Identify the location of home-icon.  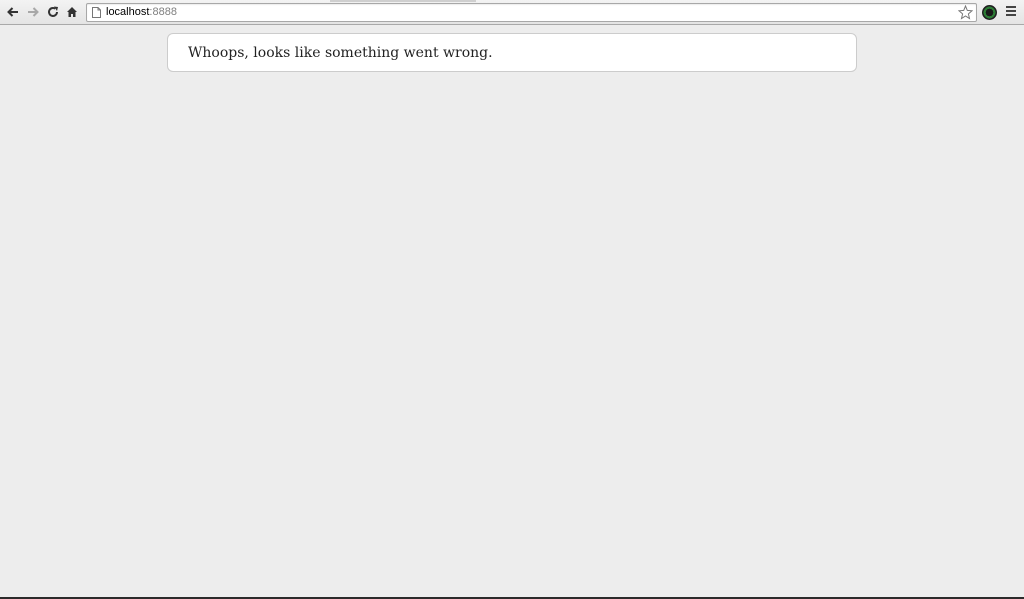
(72, 12).